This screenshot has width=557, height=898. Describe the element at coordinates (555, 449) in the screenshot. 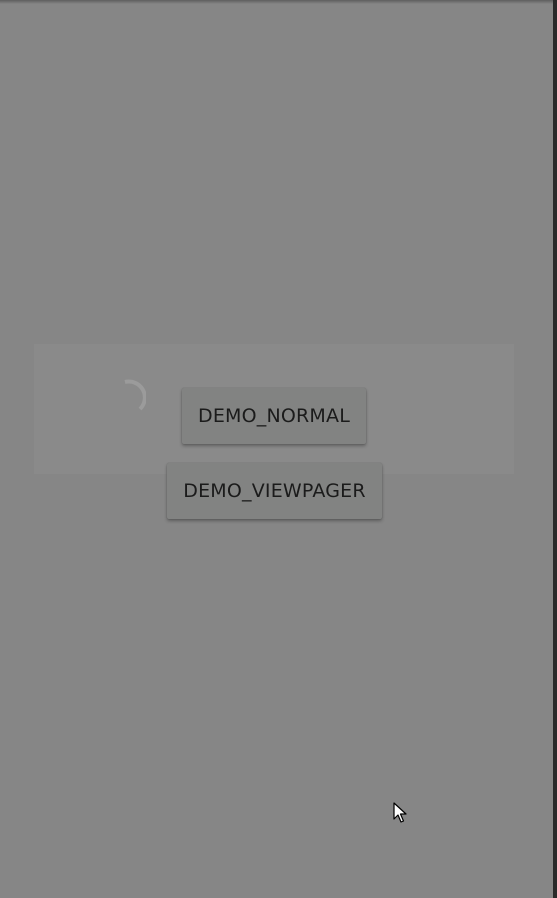

I see `window-edge` at that location.